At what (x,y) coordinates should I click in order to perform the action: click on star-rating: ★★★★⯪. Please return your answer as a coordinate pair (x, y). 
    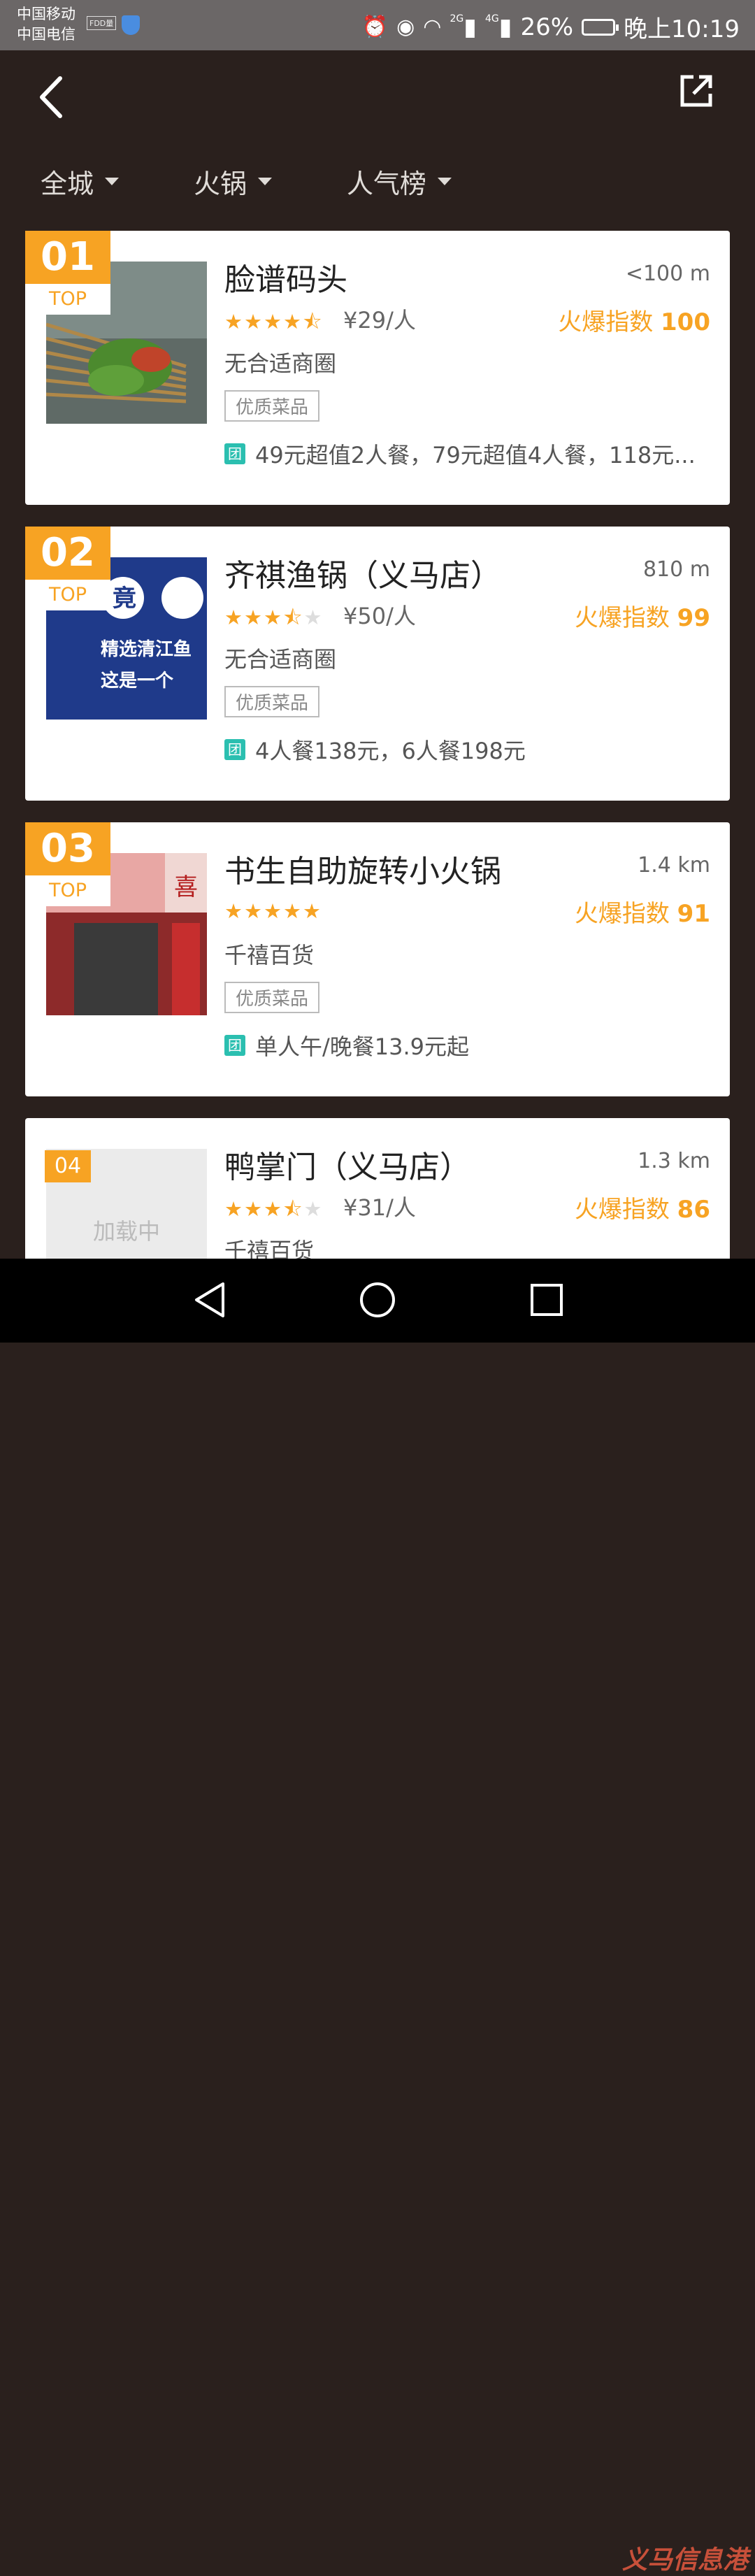
    Looking at the image, I should click on (274, 322).